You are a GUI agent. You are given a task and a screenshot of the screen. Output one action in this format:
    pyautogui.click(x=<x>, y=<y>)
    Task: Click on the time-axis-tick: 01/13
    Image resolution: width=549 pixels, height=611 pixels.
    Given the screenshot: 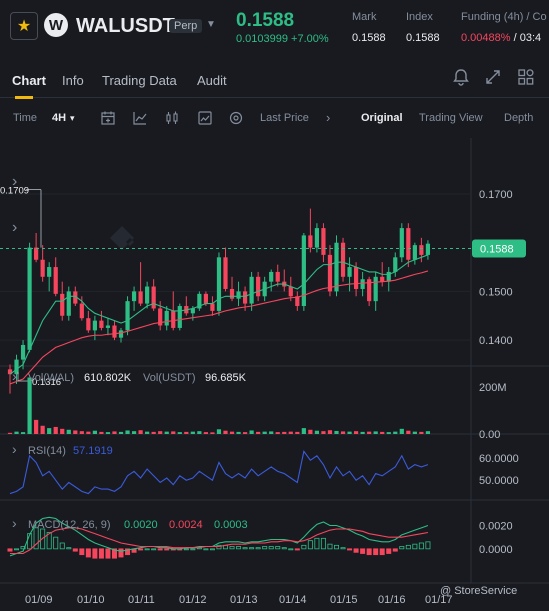 What is the action you would take?
    pyautogui.click(x=244, y=600)
    